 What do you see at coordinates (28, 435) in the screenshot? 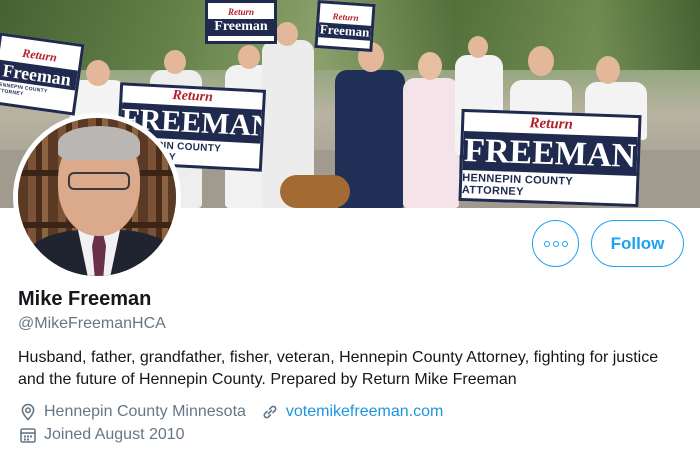
I see `calendar-icon` at bounding box center [28, 435].